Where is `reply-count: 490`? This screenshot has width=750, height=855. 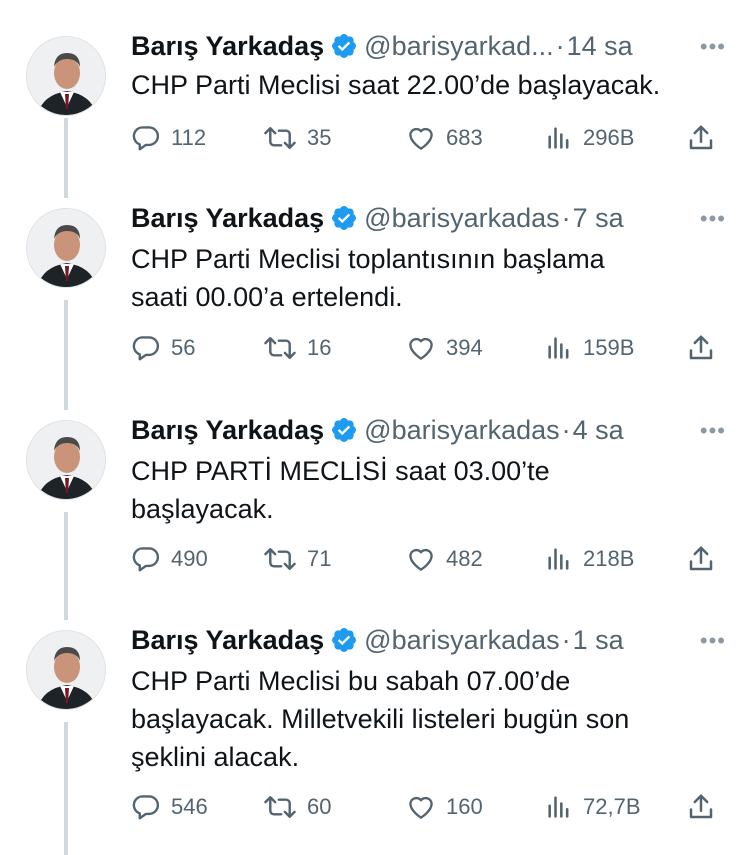 reply-count: 490 is located at coordinates (189, 558).